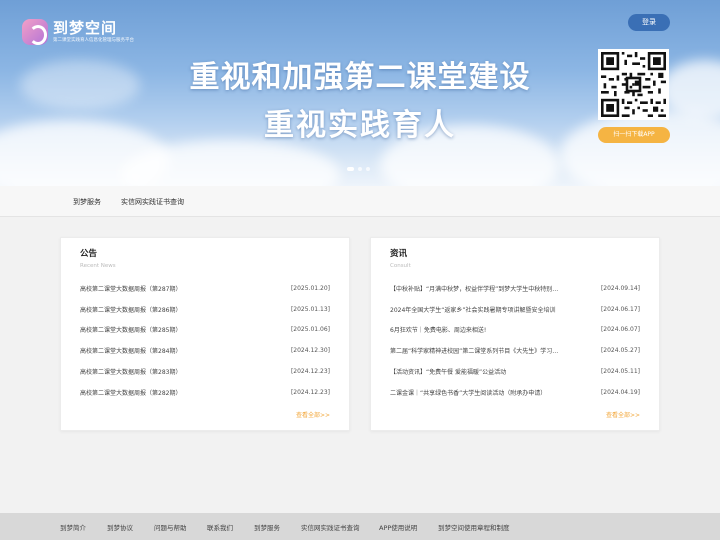  Describe the element at coordinates (649, 22) in the screenshot. I see `login-button: 登录` at that location.